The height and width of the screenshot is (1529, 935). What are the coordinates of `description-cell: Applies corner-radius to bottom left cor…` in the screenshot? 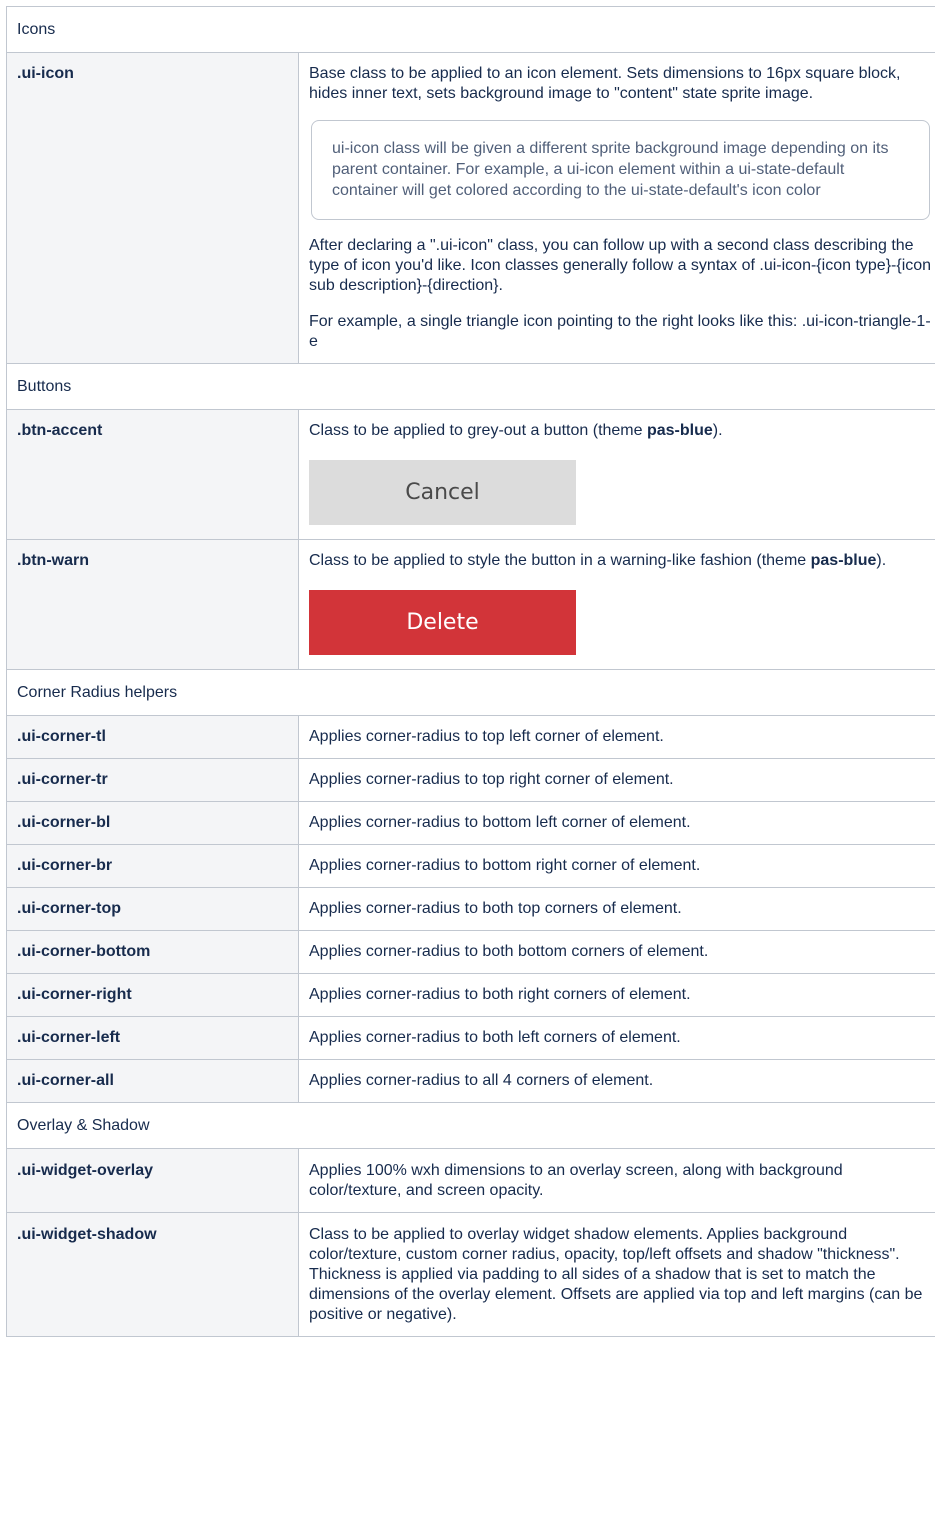 It's located at (616, 823).